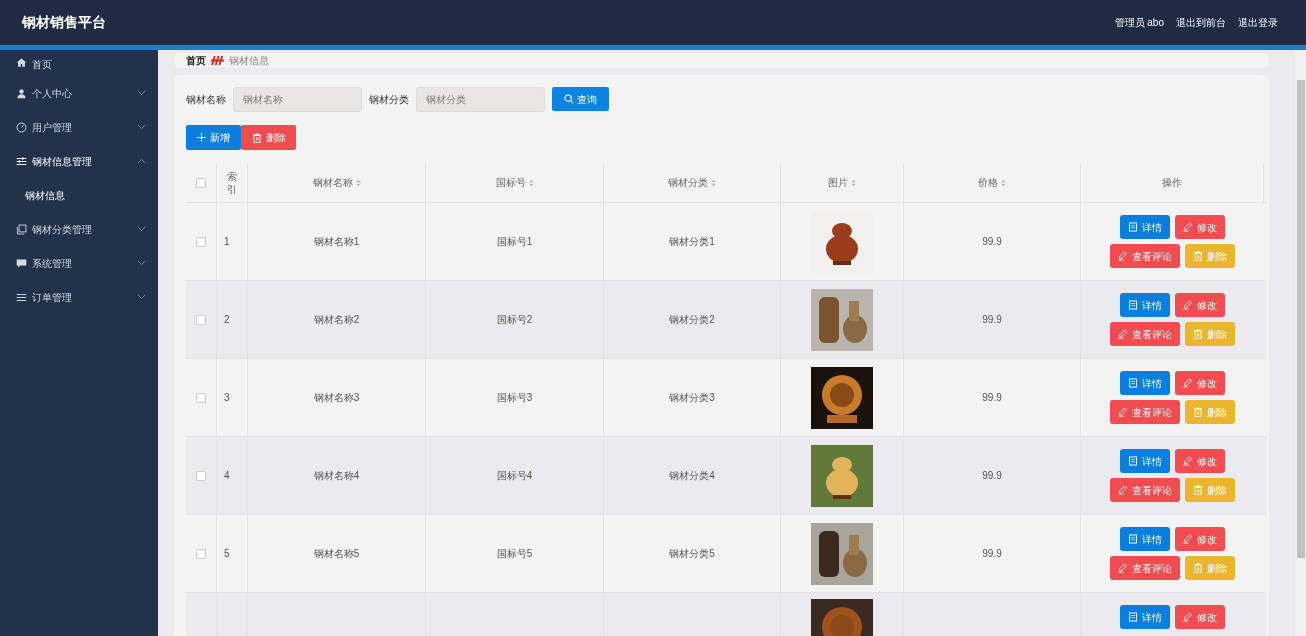 The height and width of the screenshot is (636, 1306). What do you see at coordinates (227, 242) in the screenshot?
I see `index-cell-text: 1` at bounding box center [227, 242].